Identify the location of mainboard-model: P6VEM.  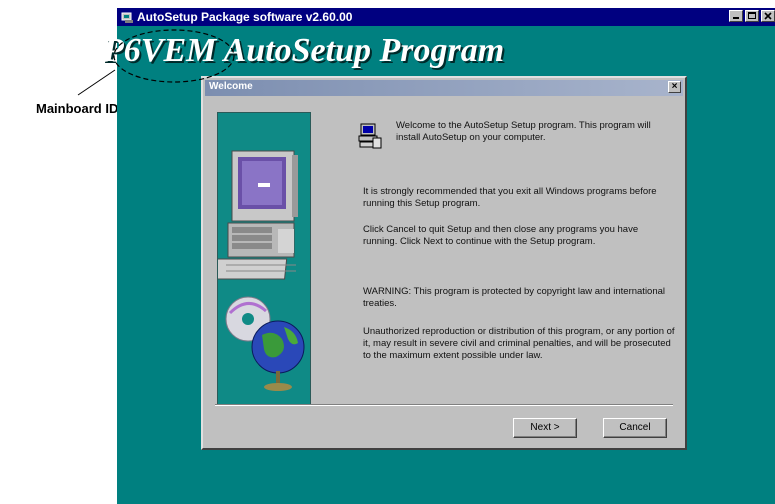
(160, 50).